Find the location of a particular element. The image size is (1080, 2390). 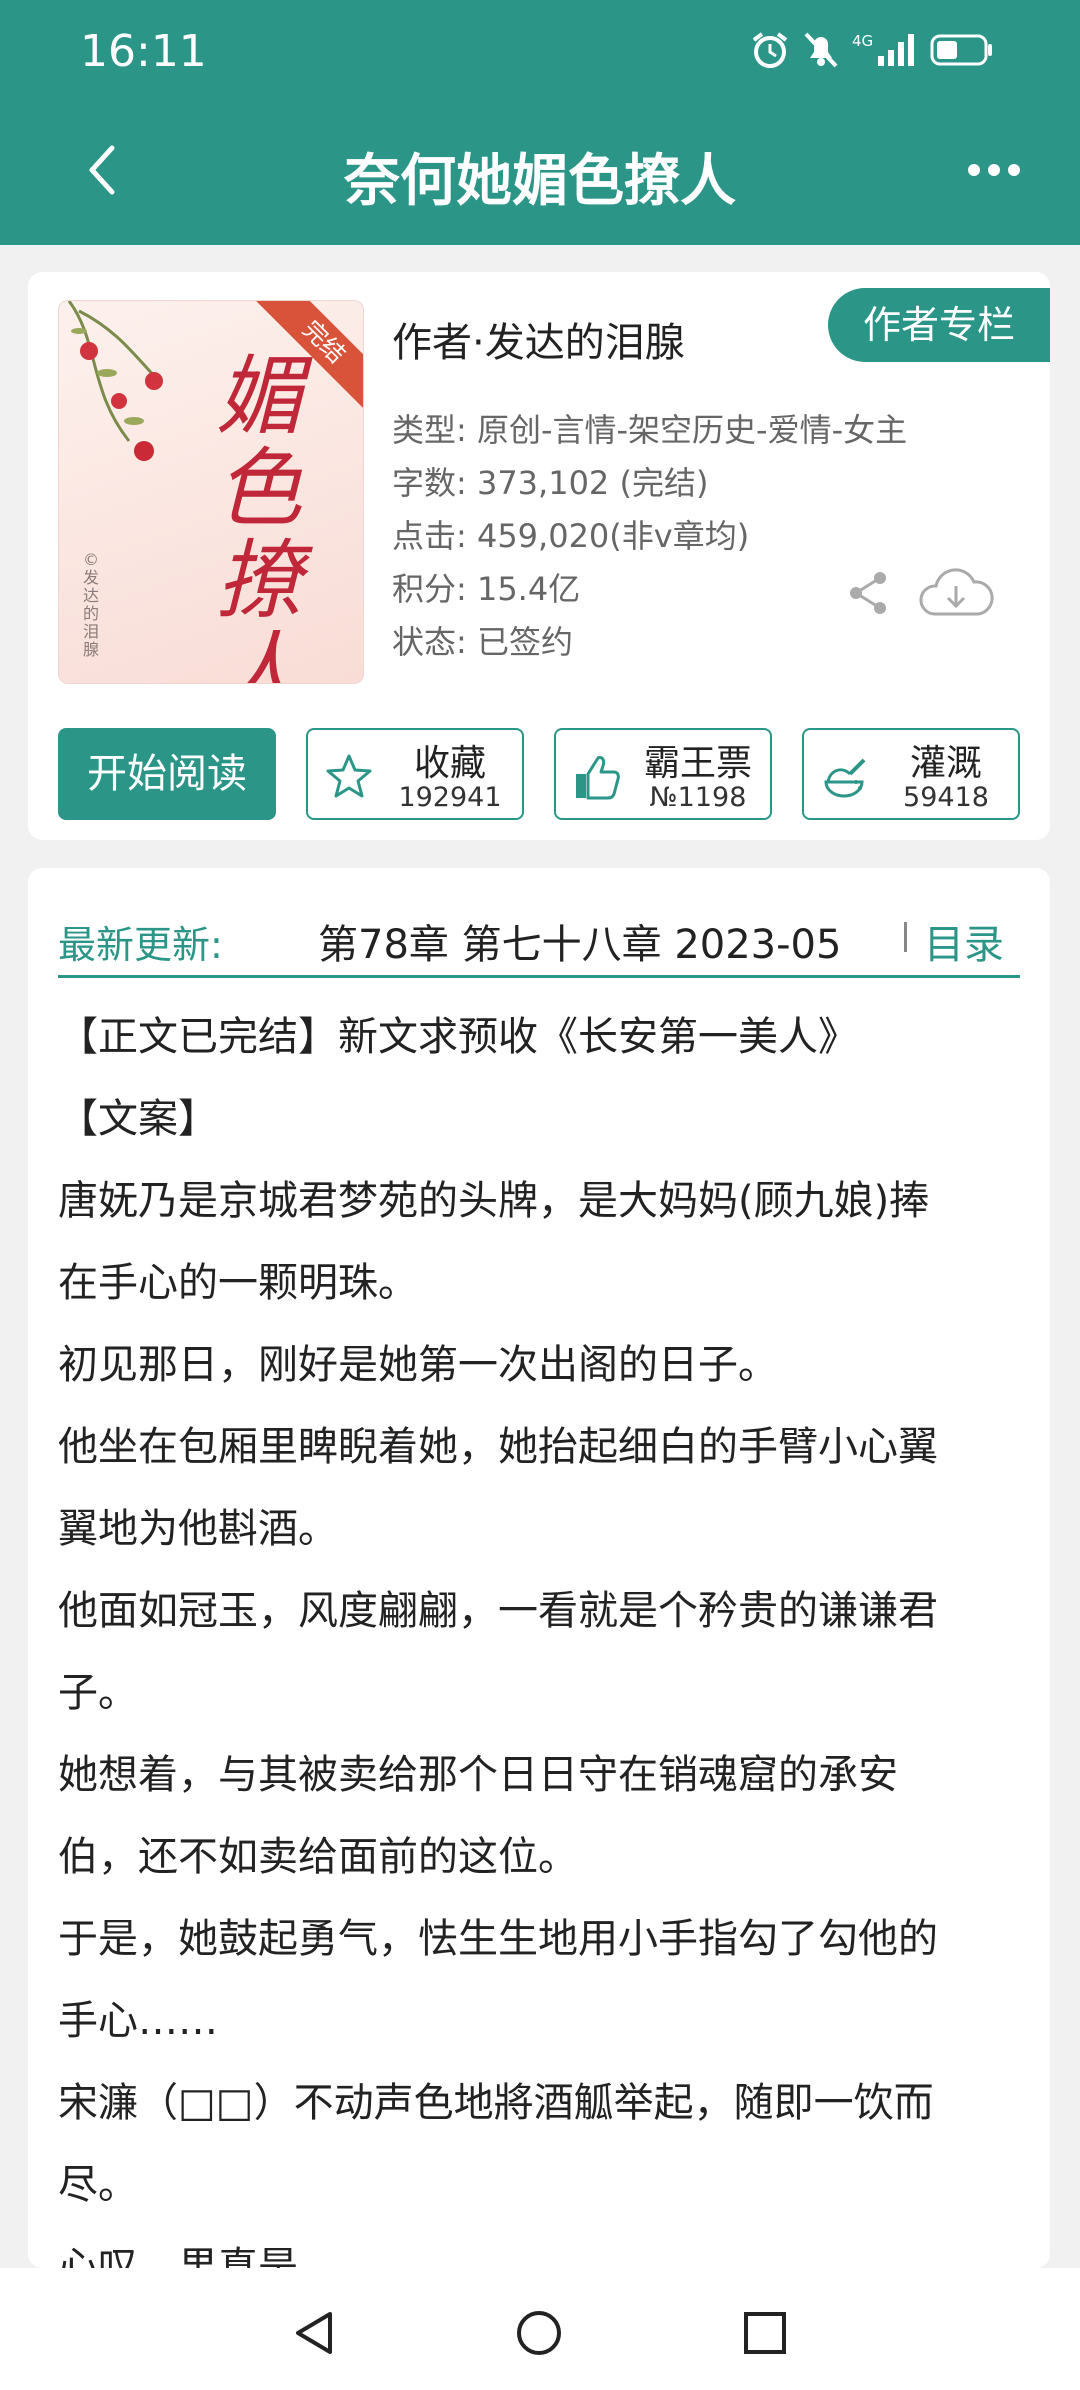

latest-chapter-link: 第78章 第七十八章 2023-05 is located at coordinates (603, 941).